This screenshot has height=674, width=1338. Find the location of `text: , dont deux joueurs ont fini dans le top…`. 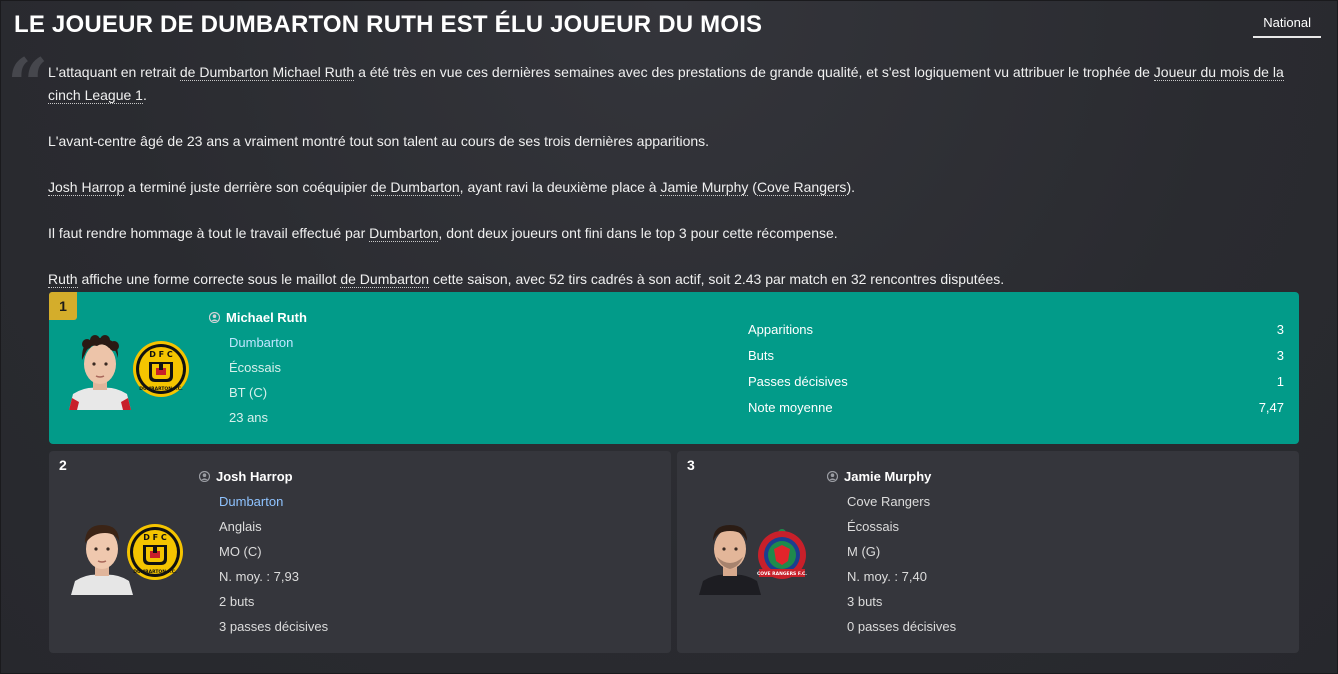

text: , dont deux joueurs ont fini dans le top… is located at coordinates (638, 233).